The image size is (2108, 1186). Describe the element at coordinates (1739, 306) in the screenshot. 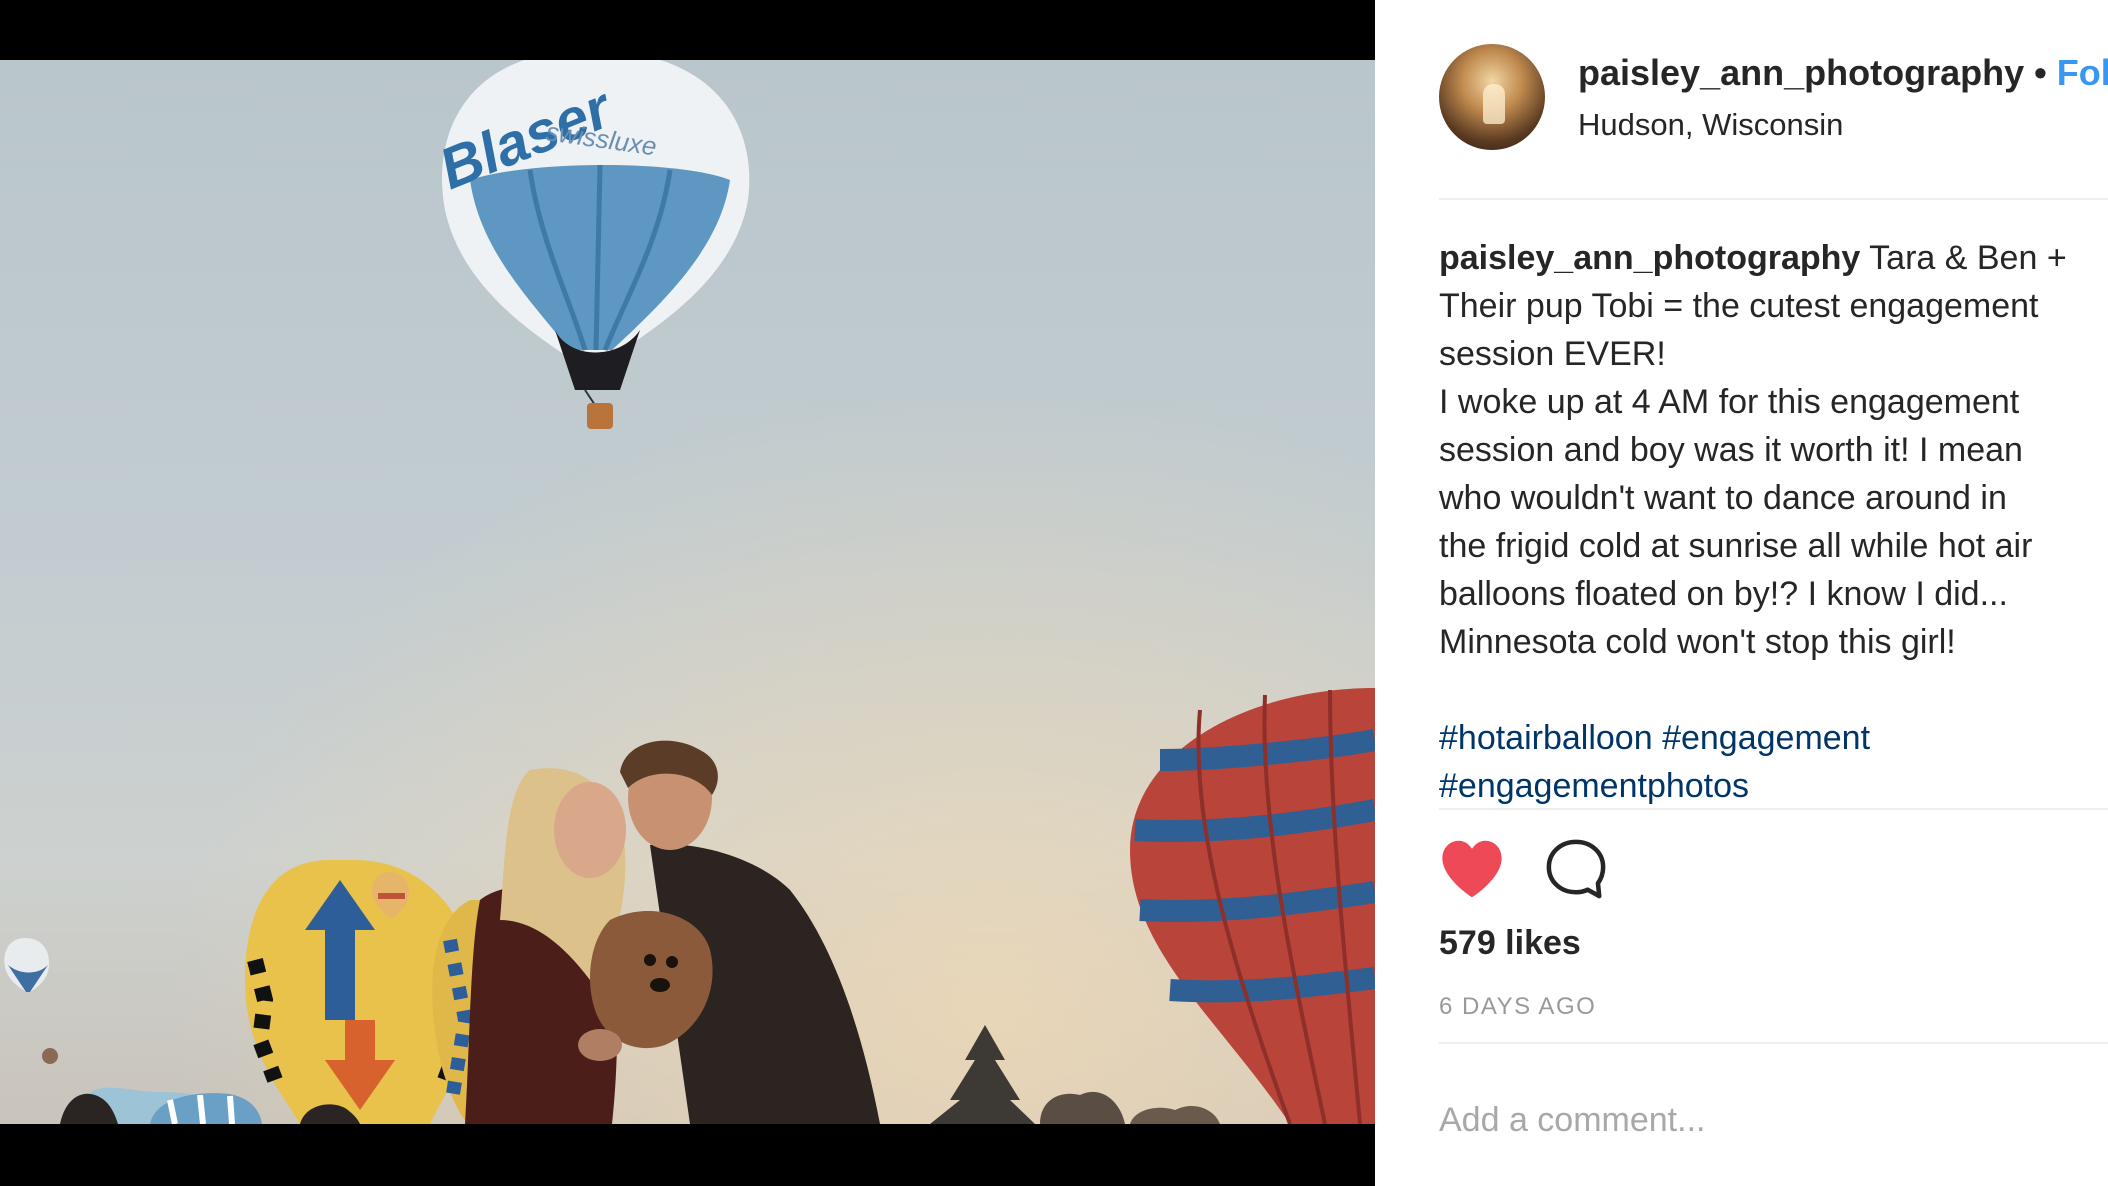

I see `caption-line: Their pup Tobi = the cutest engagement` at that location.